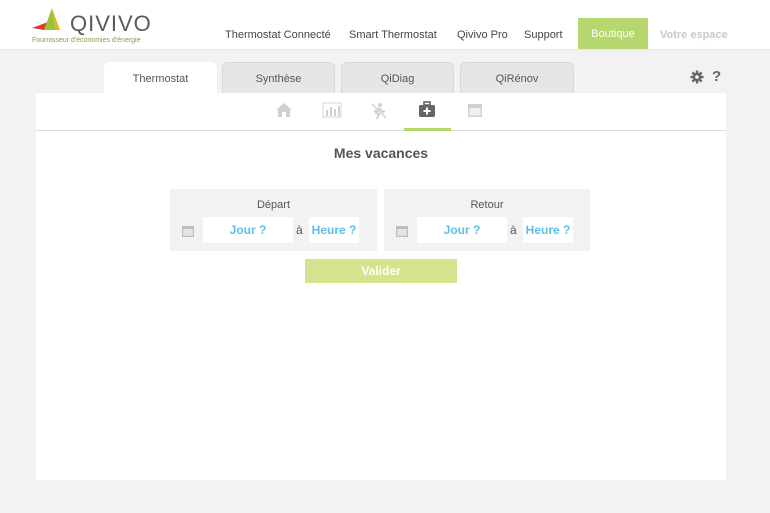 This screenshot has width=770, height=513. Describe the element at coordinates (273, 205) in the screenshot. I see `departure-label: Départ` at that location.